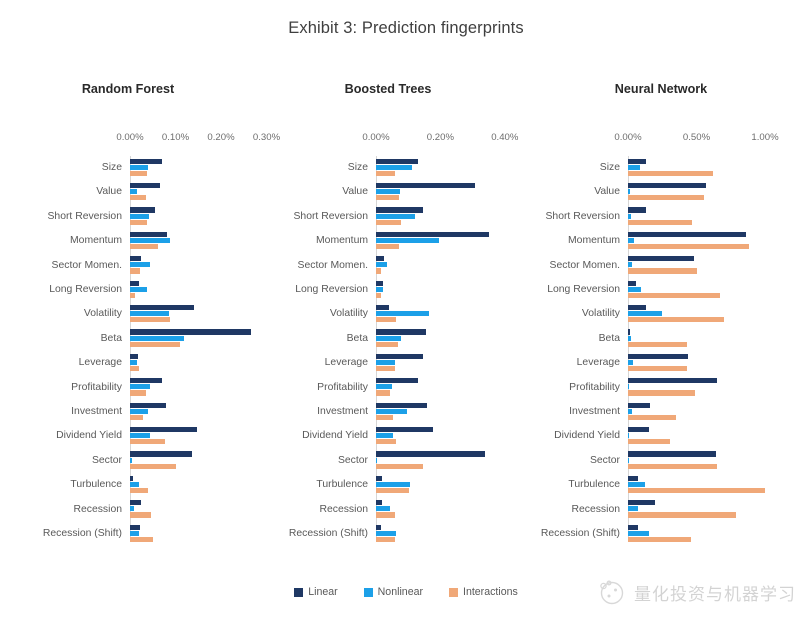 The width and height of the screenshot is (812, 622). Describe the element at coordinates (659, 266) in the screenshot. I see `chart-category-row: Sector Momen.` at that location.